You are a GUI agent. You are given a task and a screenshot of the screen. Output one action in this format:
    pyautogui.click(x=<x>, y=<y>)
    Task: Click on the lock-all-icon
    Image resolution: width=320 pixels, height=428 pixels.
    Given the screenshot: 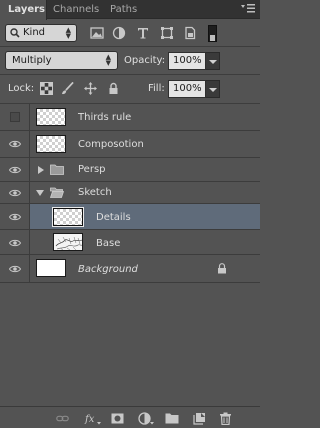 What is the action you would take?
    pyautogui.click(x=113, y=88)
    